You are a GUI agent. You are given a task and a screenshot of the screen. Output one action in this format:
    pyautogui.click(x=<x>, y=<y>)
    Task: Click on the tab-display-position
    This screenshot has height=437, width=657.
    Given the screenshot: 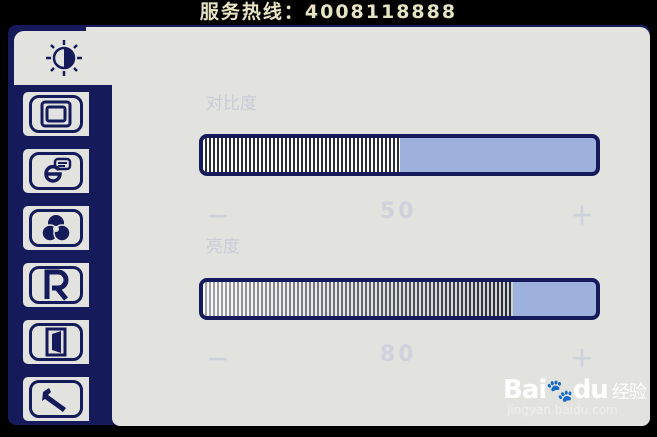 What is the action you would take?
    pyautogui.click(x=56, y=114)
    